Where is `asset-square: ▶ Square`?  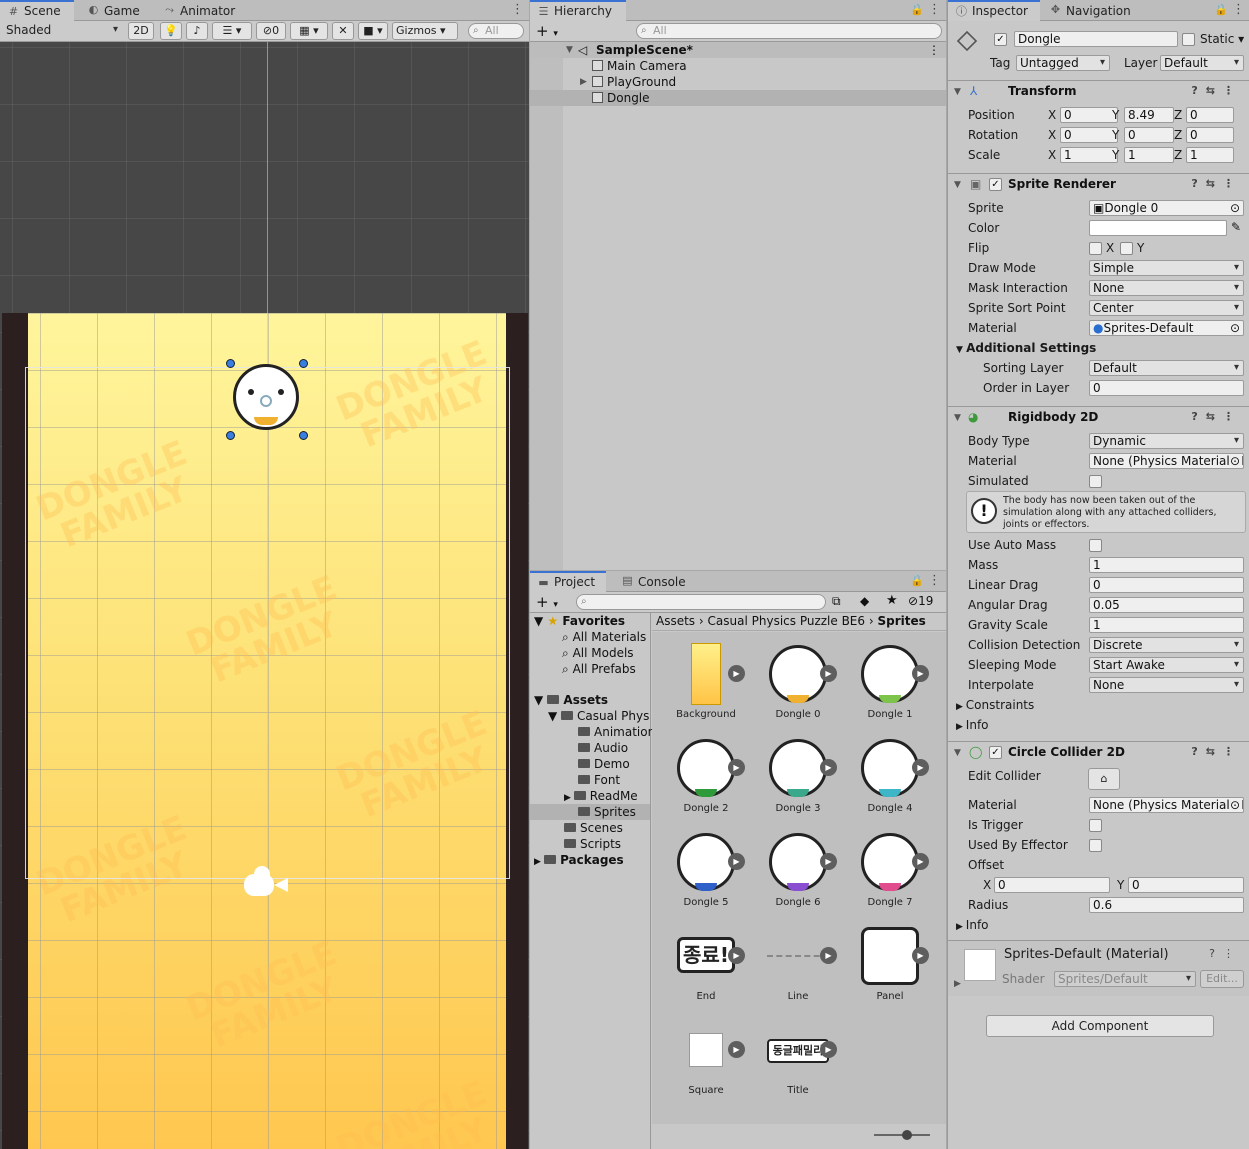
asset-square: ▶ Square is located at coordinates (706, 1057).